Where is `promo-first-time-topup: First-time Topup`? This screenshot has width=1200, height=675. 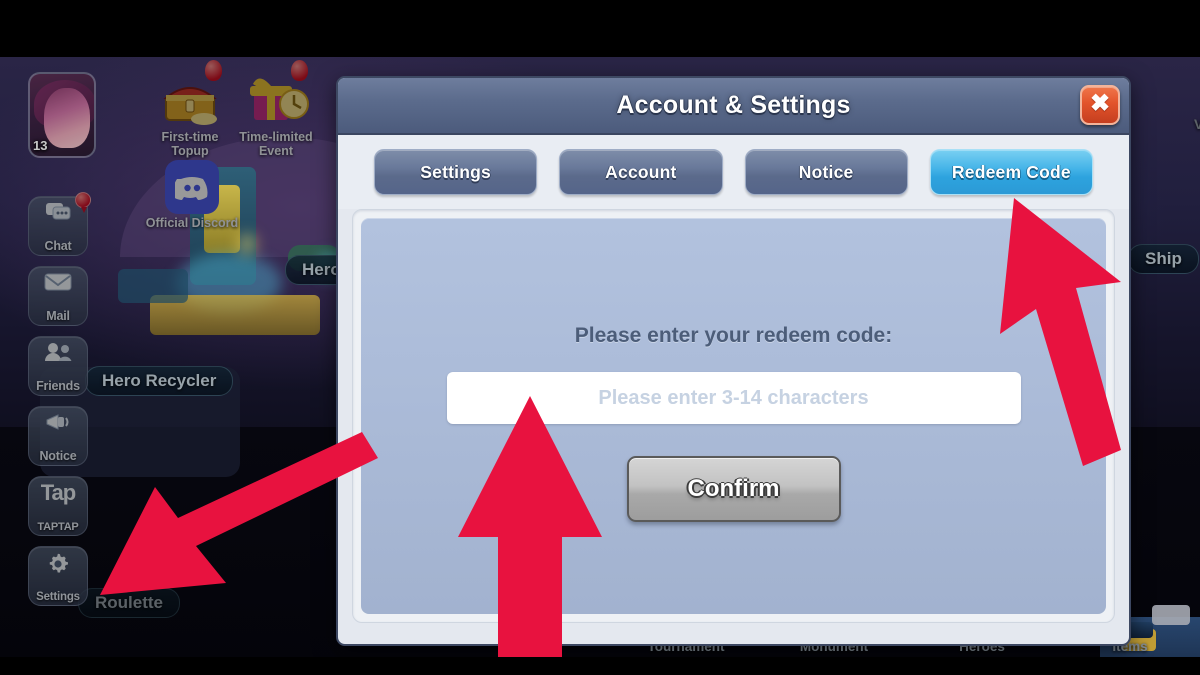
promo-first-time-topup: First-time Topup is located at coordinates (190, 109).